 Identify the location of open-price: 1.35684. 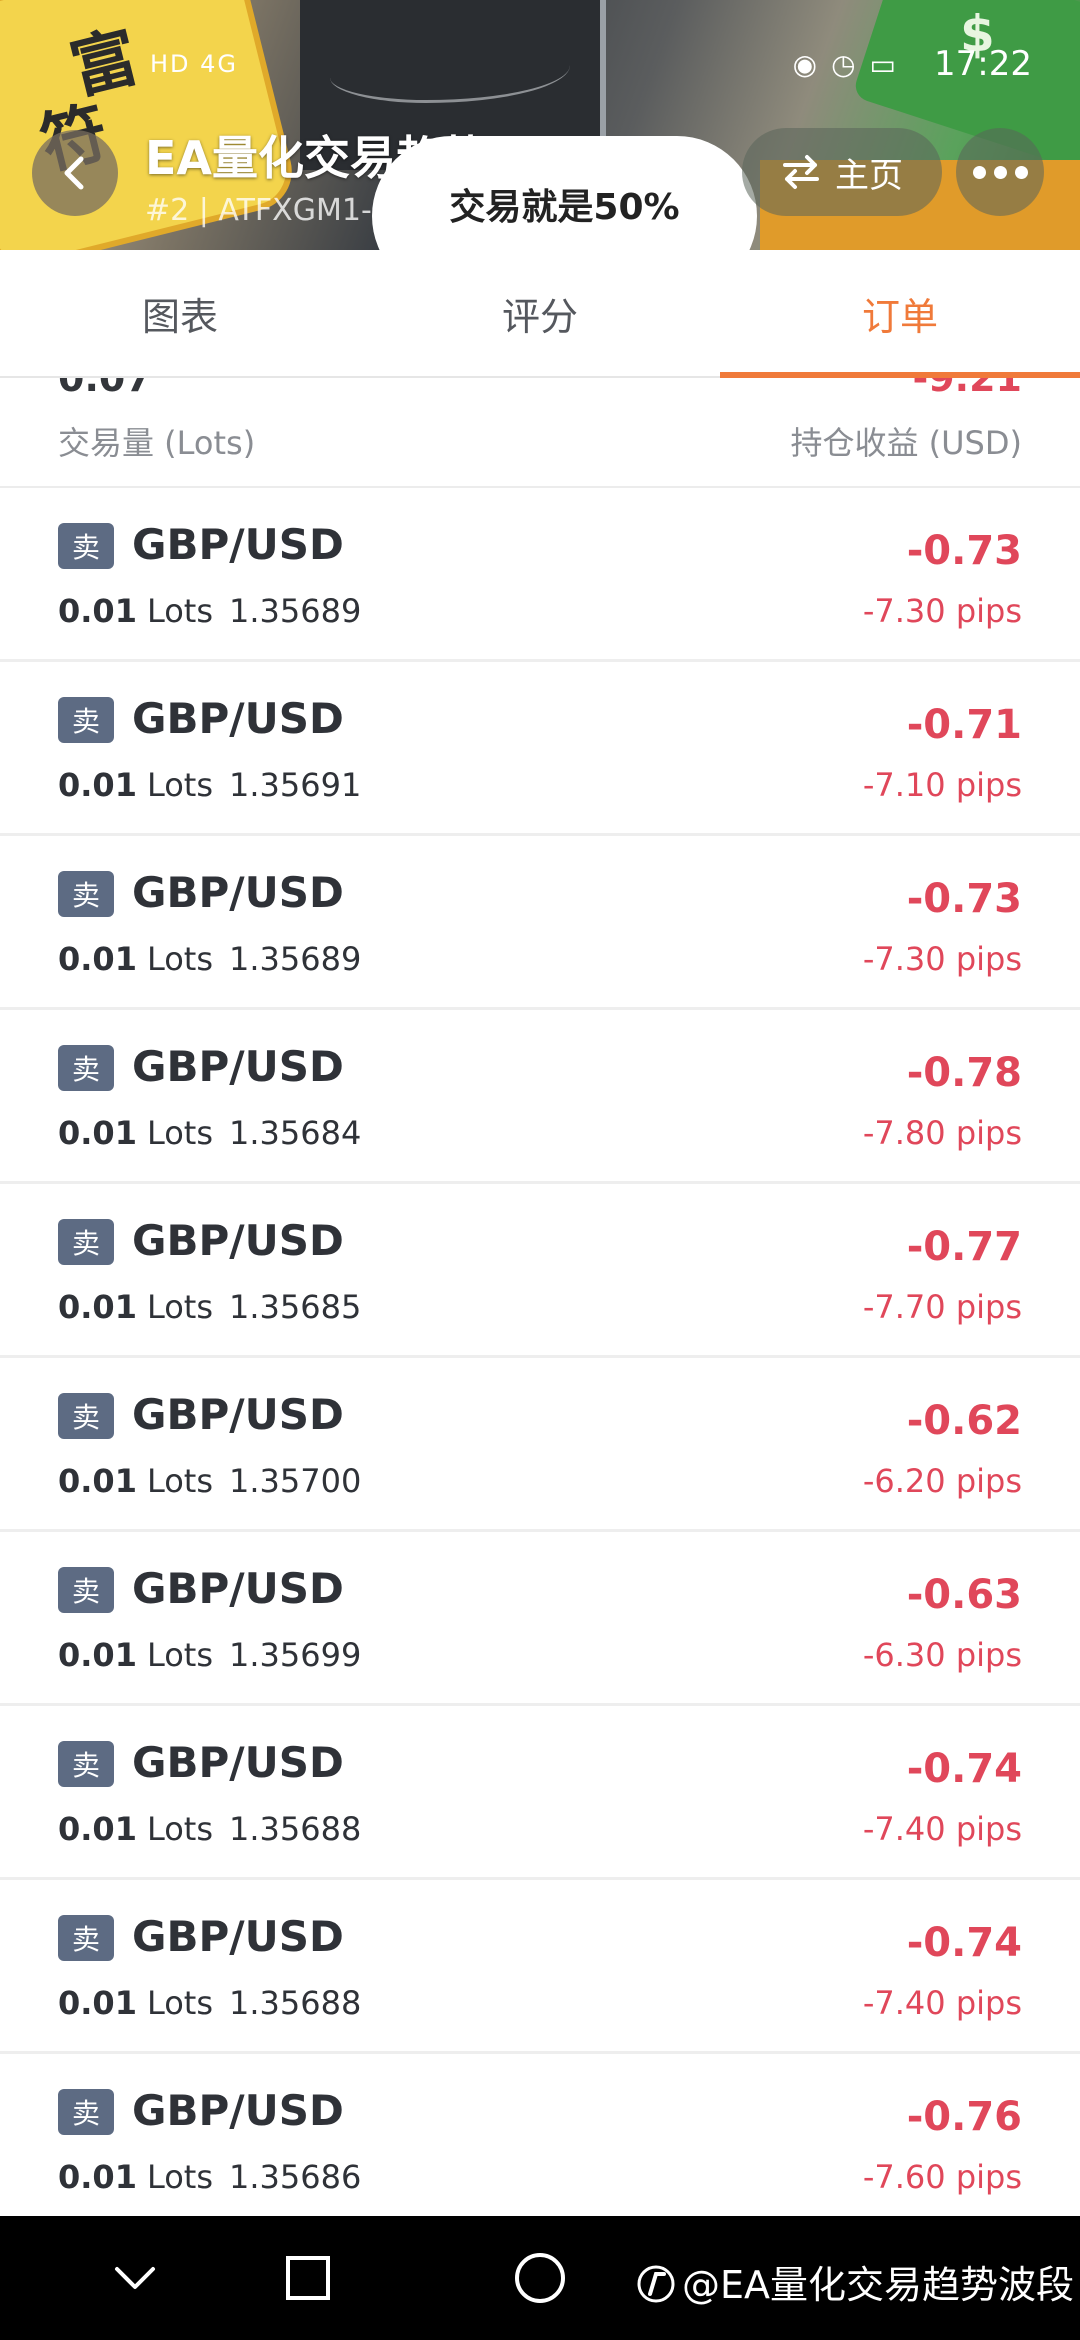
(295, 1133).